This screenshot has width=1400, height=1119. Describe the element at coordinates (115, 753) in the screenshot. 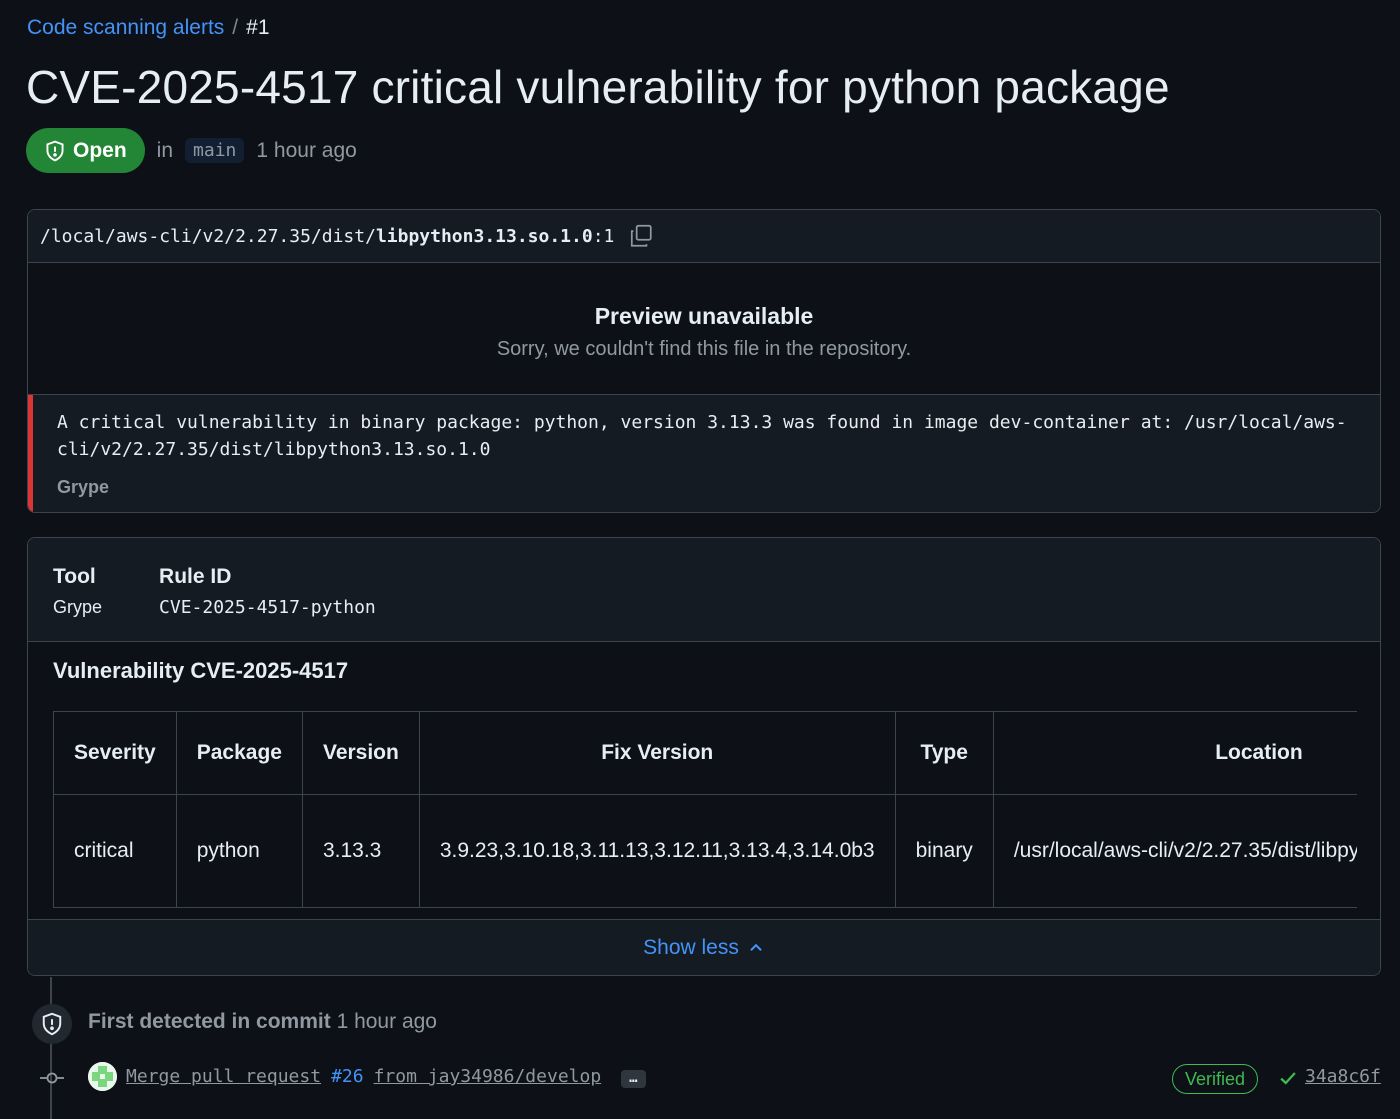

I see `table-header-severity: Severity` at that location.